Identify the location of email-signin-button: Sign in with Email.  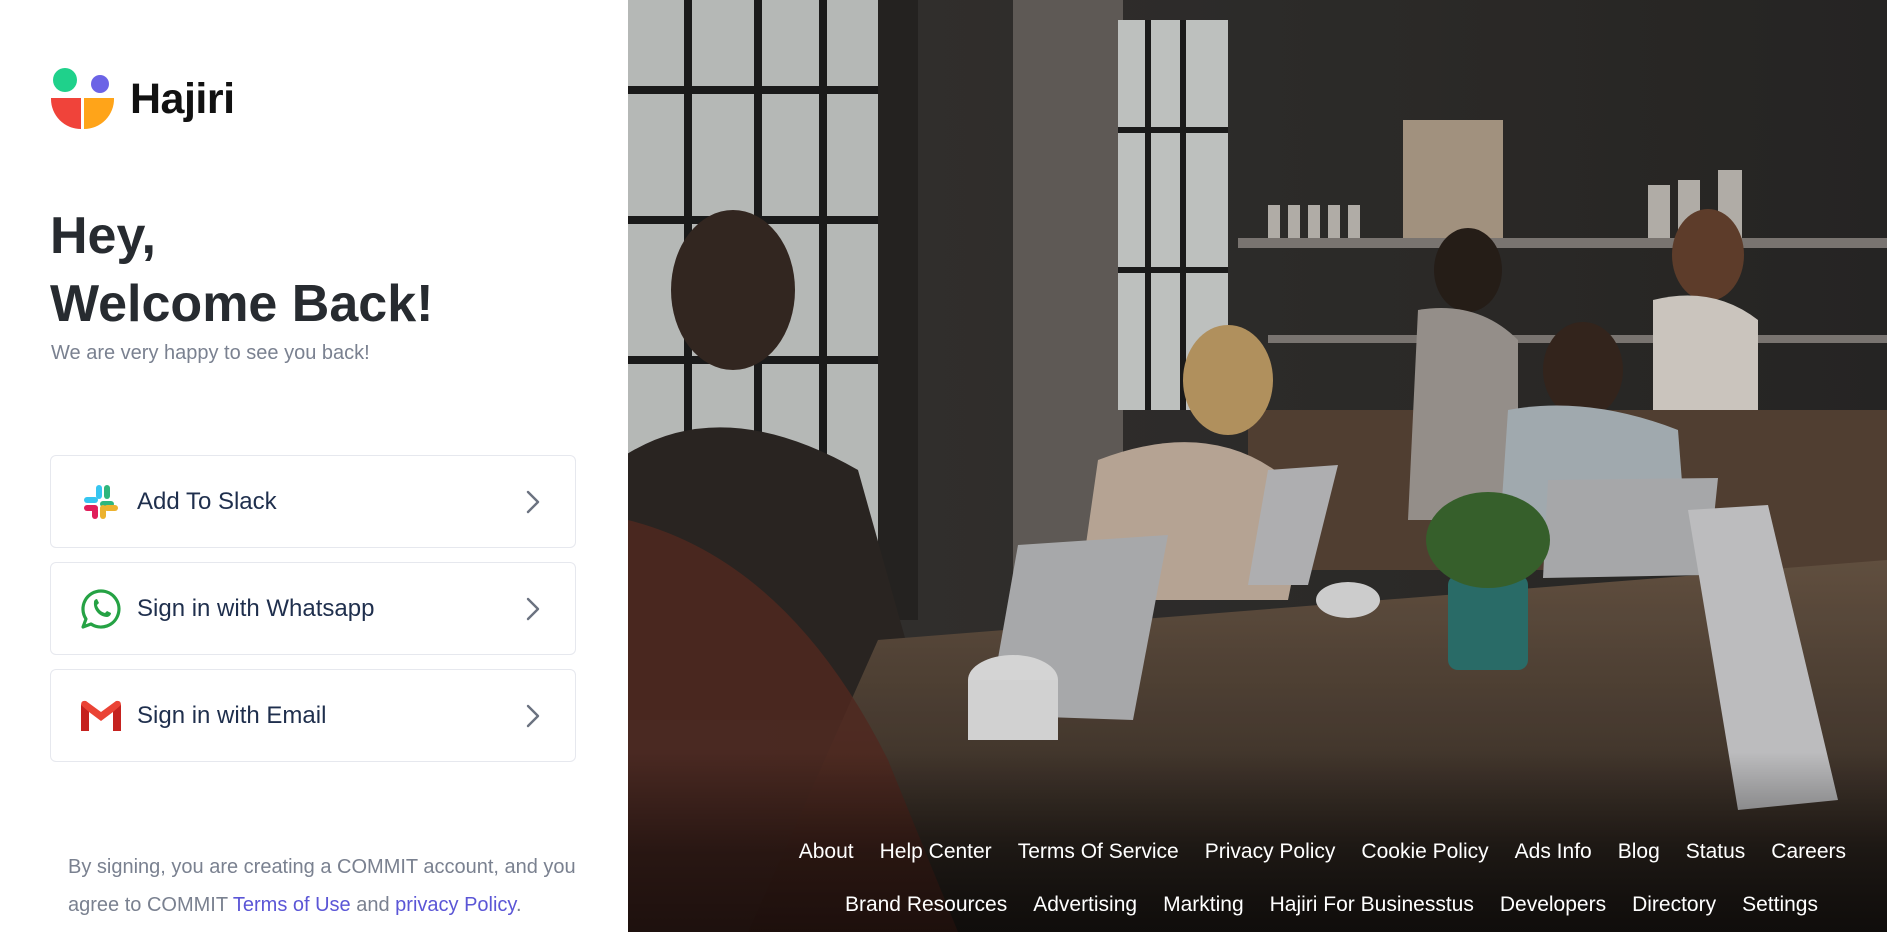
(313, 715).